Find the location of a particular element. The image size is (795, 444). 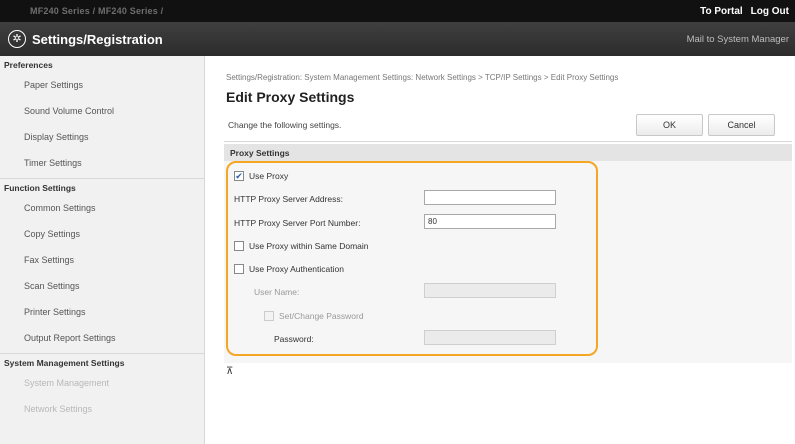

log-out-link: Log Out is located at coordinates (770, 11).